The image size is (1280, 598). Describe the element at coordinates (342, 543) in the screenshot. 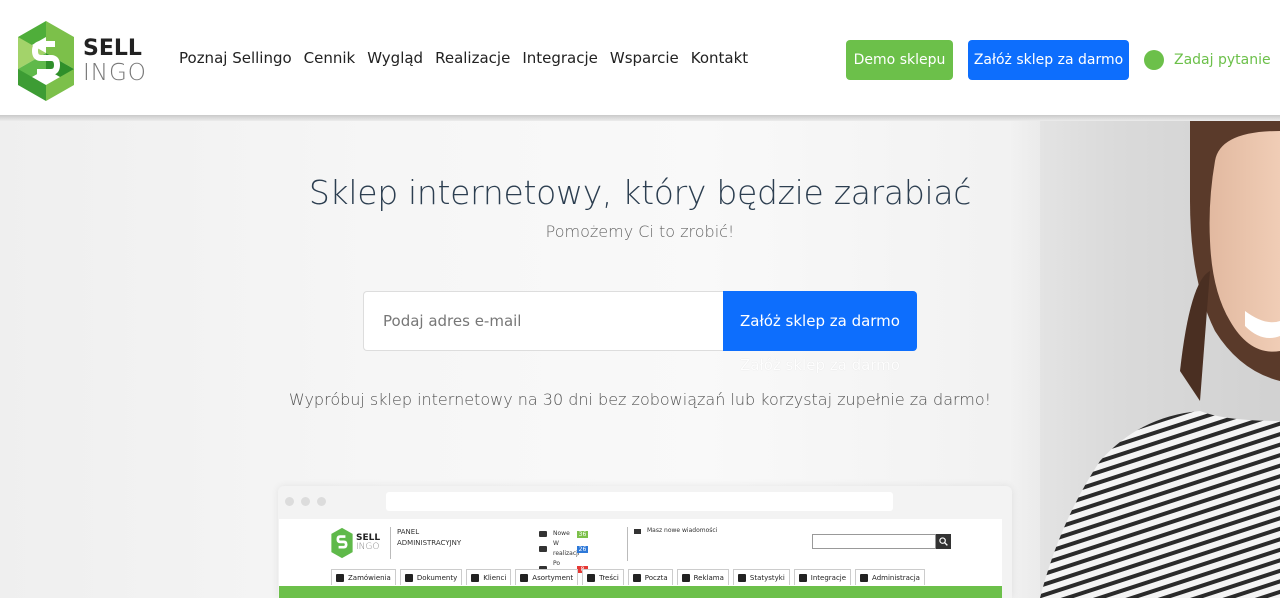

I see `panel-logo-icon` at that location.